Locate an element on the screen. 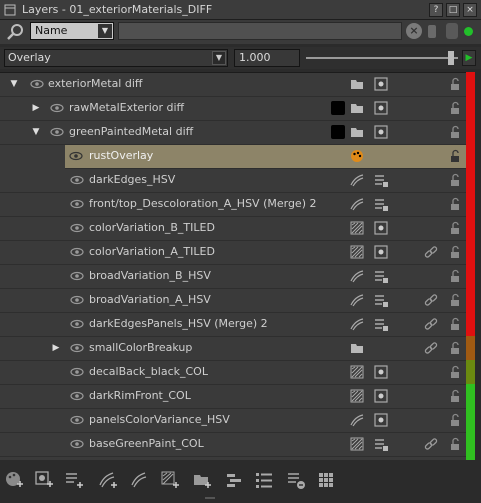 This screenshot has width=481, height=503. layer-row: broadVariation_A_HSV is located at coordinates (233, 301).